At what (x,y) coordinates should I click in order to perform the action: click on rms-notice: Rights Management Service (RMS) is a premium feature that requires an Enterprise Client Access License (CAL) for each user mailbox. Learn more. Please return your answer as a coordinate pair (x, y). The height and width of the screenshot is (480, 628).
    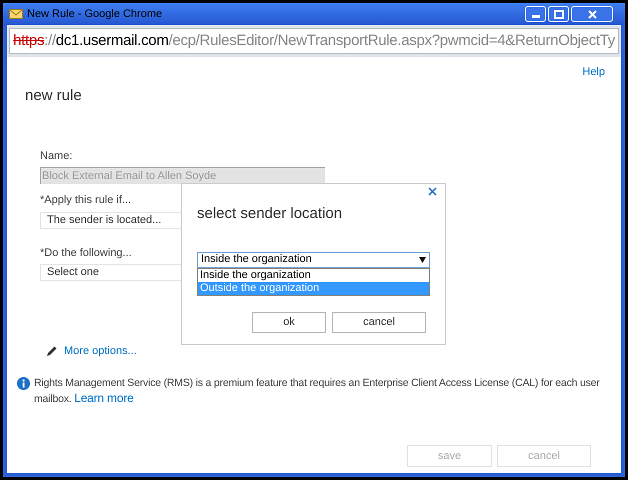
    Looking at the image, I should click on (317, 391).